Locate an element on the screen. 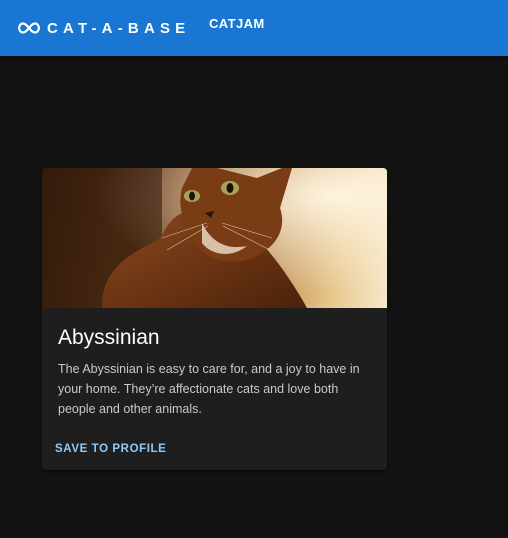 Image resolution: width=508 pixels, height=538 pixels. save-to-profile-button: SAVE TO PROFILE is located at coordinates (110, 449).